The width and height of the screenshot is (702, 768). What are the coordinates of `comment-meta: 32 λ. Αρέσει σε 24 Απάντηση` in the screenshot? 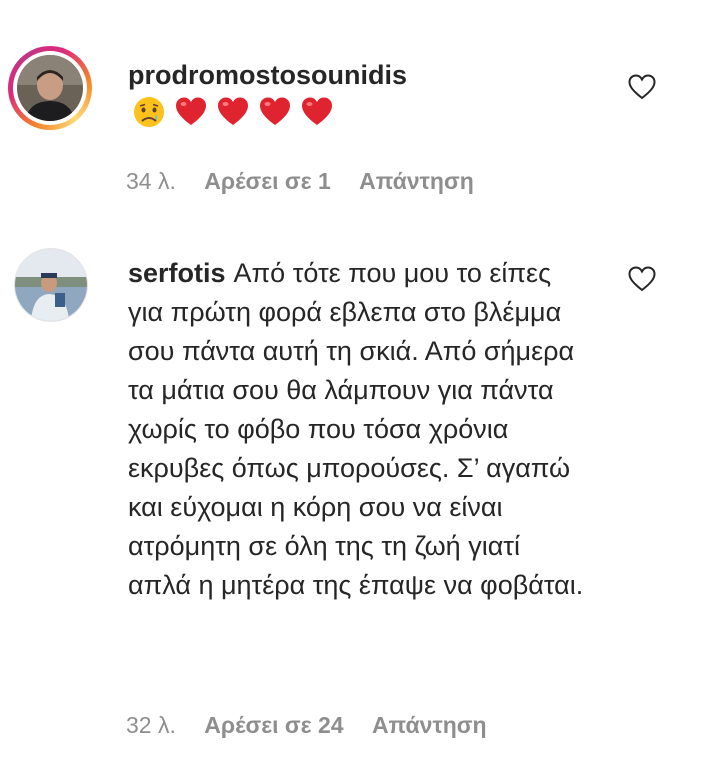 It's located at (317, 725).